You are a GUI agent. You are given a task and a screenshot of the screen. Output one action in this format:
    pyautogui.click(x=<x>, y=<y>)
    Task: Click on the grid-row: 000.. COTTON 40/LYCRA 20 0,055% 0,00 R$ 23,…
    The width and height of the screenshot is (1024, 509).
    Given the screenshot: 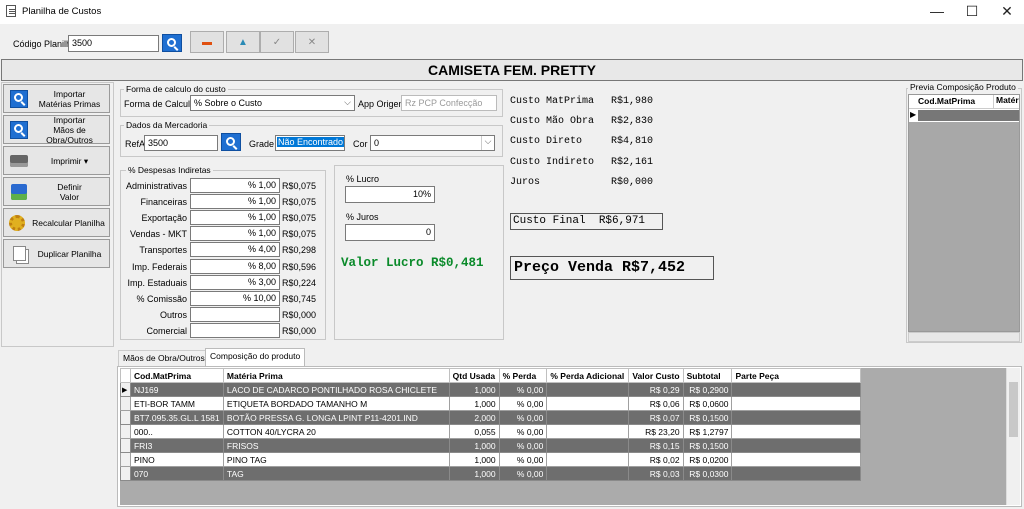 What is the action you would take?
    pyautogui.click(x=490, y=431)
    